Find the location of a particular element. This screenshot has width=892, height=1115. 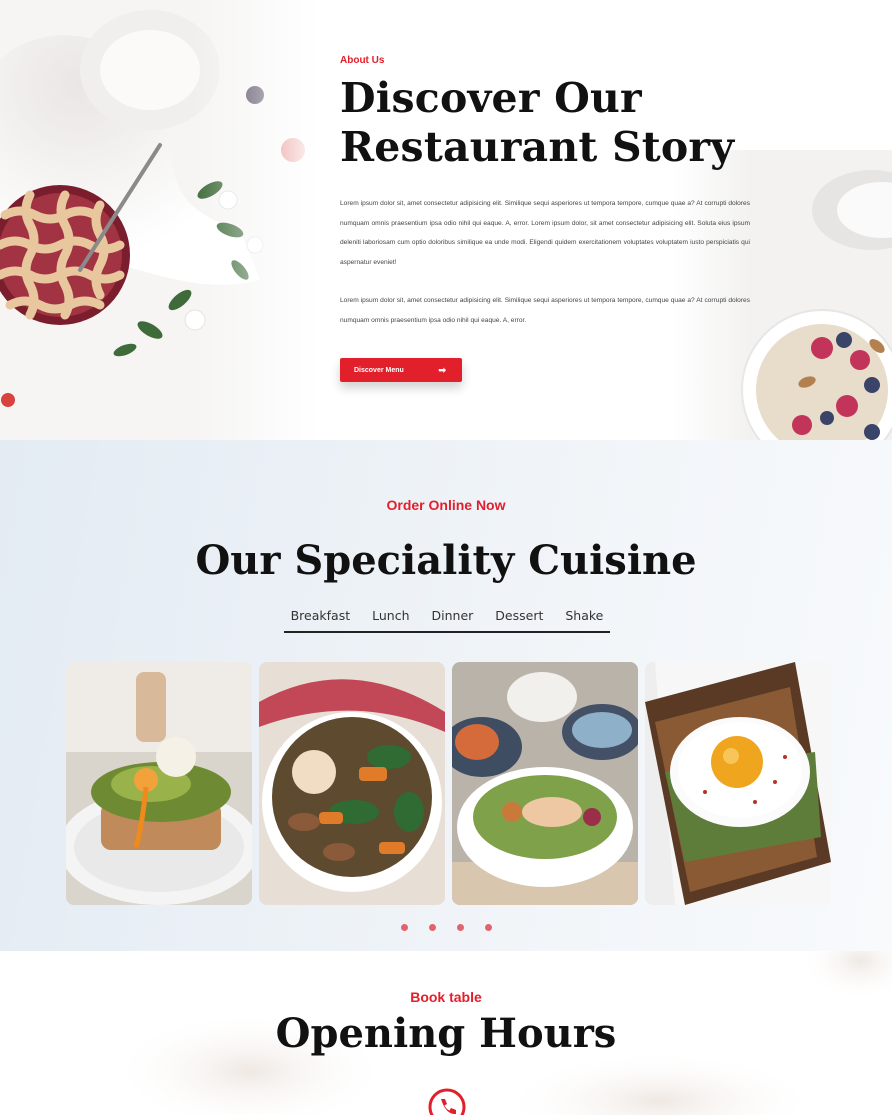

hours-eyebrow: Book table is located at coordinates (446, 997).